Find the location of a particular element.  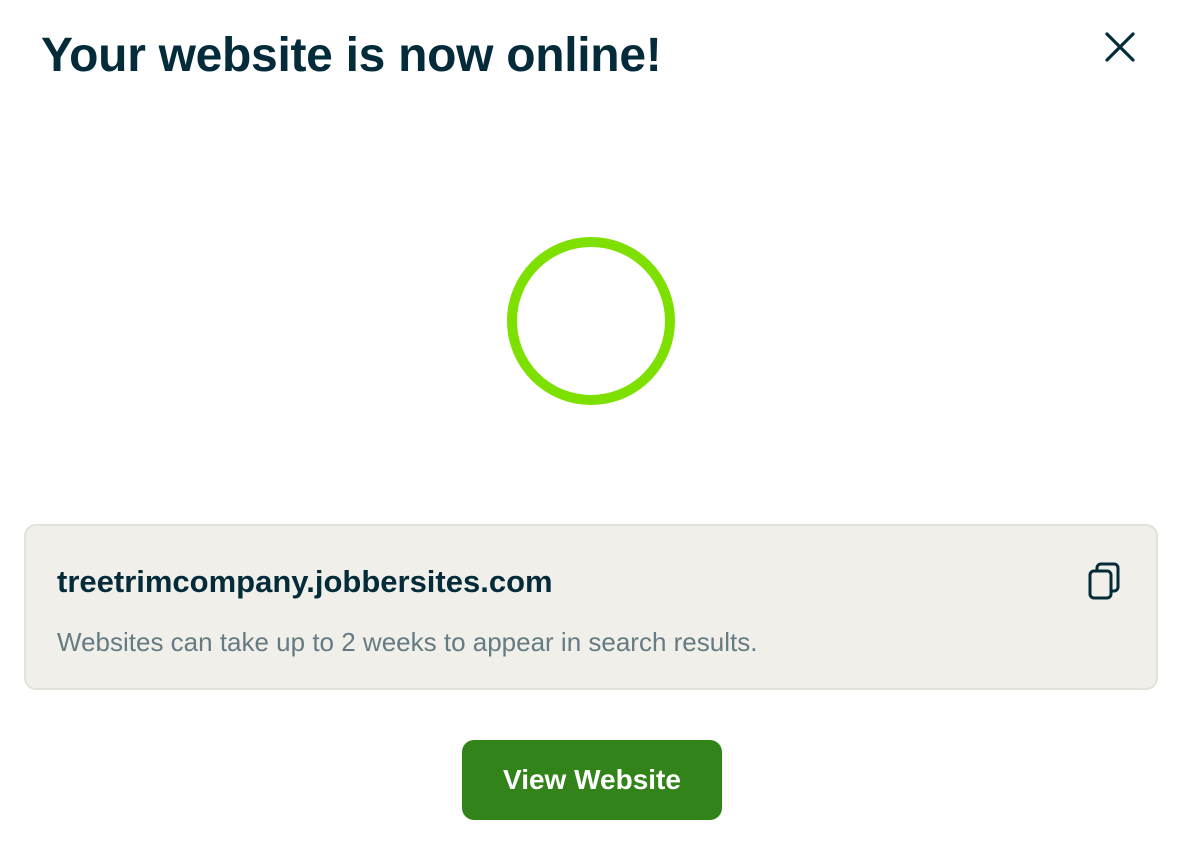

close-button is located at coordinates (1120, 48).